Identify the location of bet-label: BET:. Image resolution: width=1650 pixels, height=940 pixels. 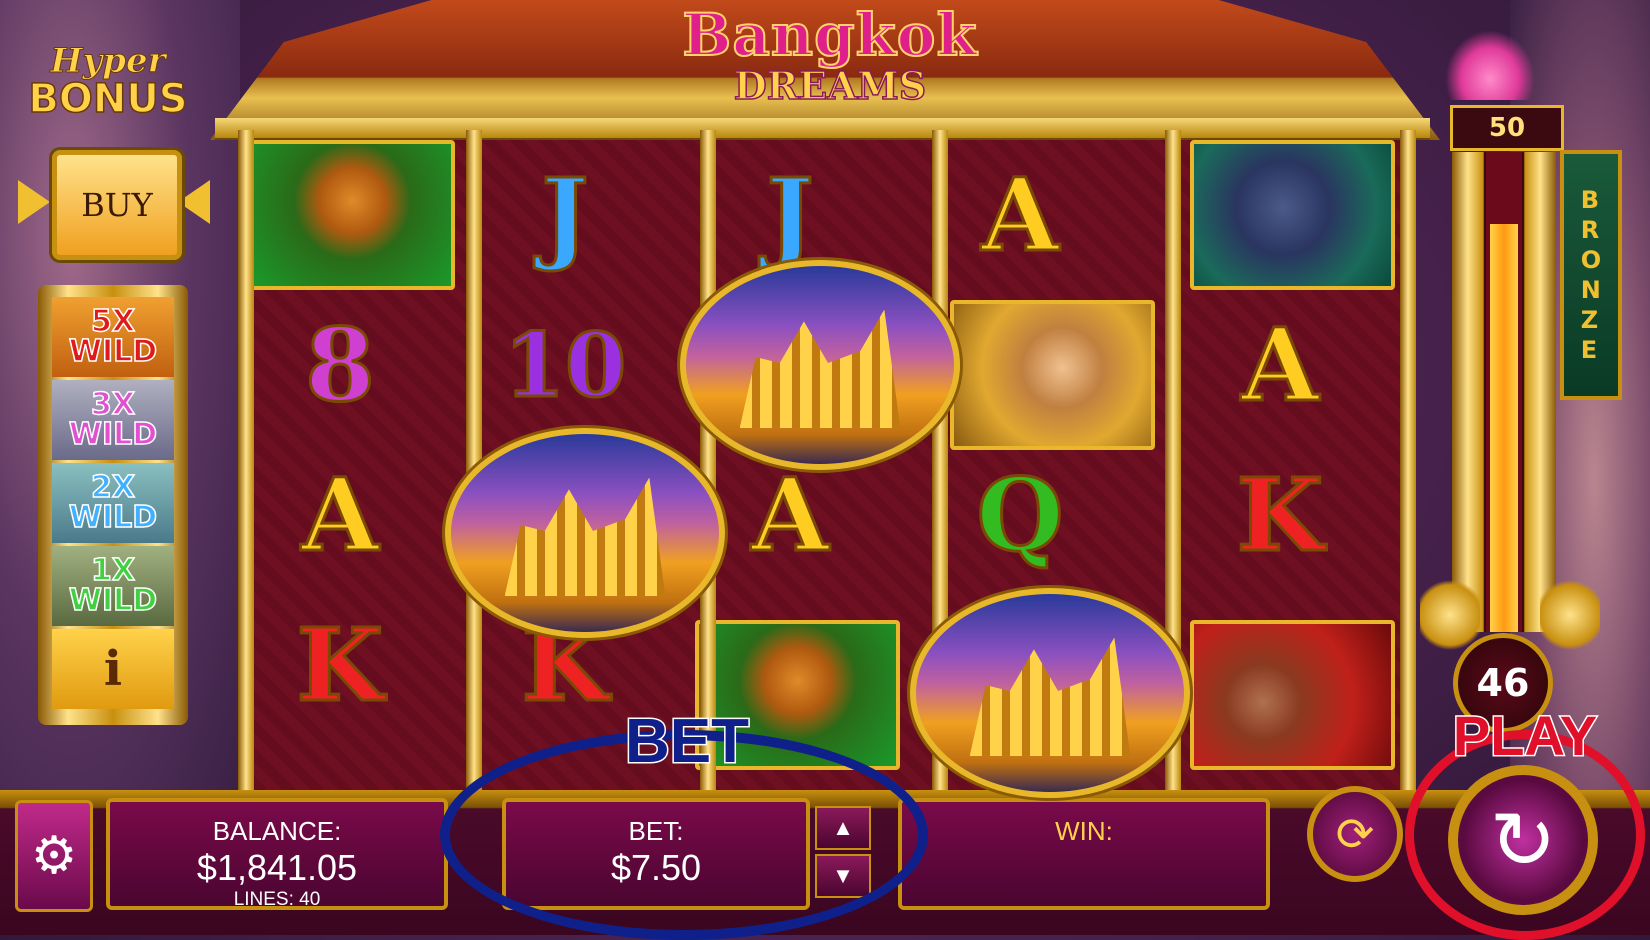
(656, 831).